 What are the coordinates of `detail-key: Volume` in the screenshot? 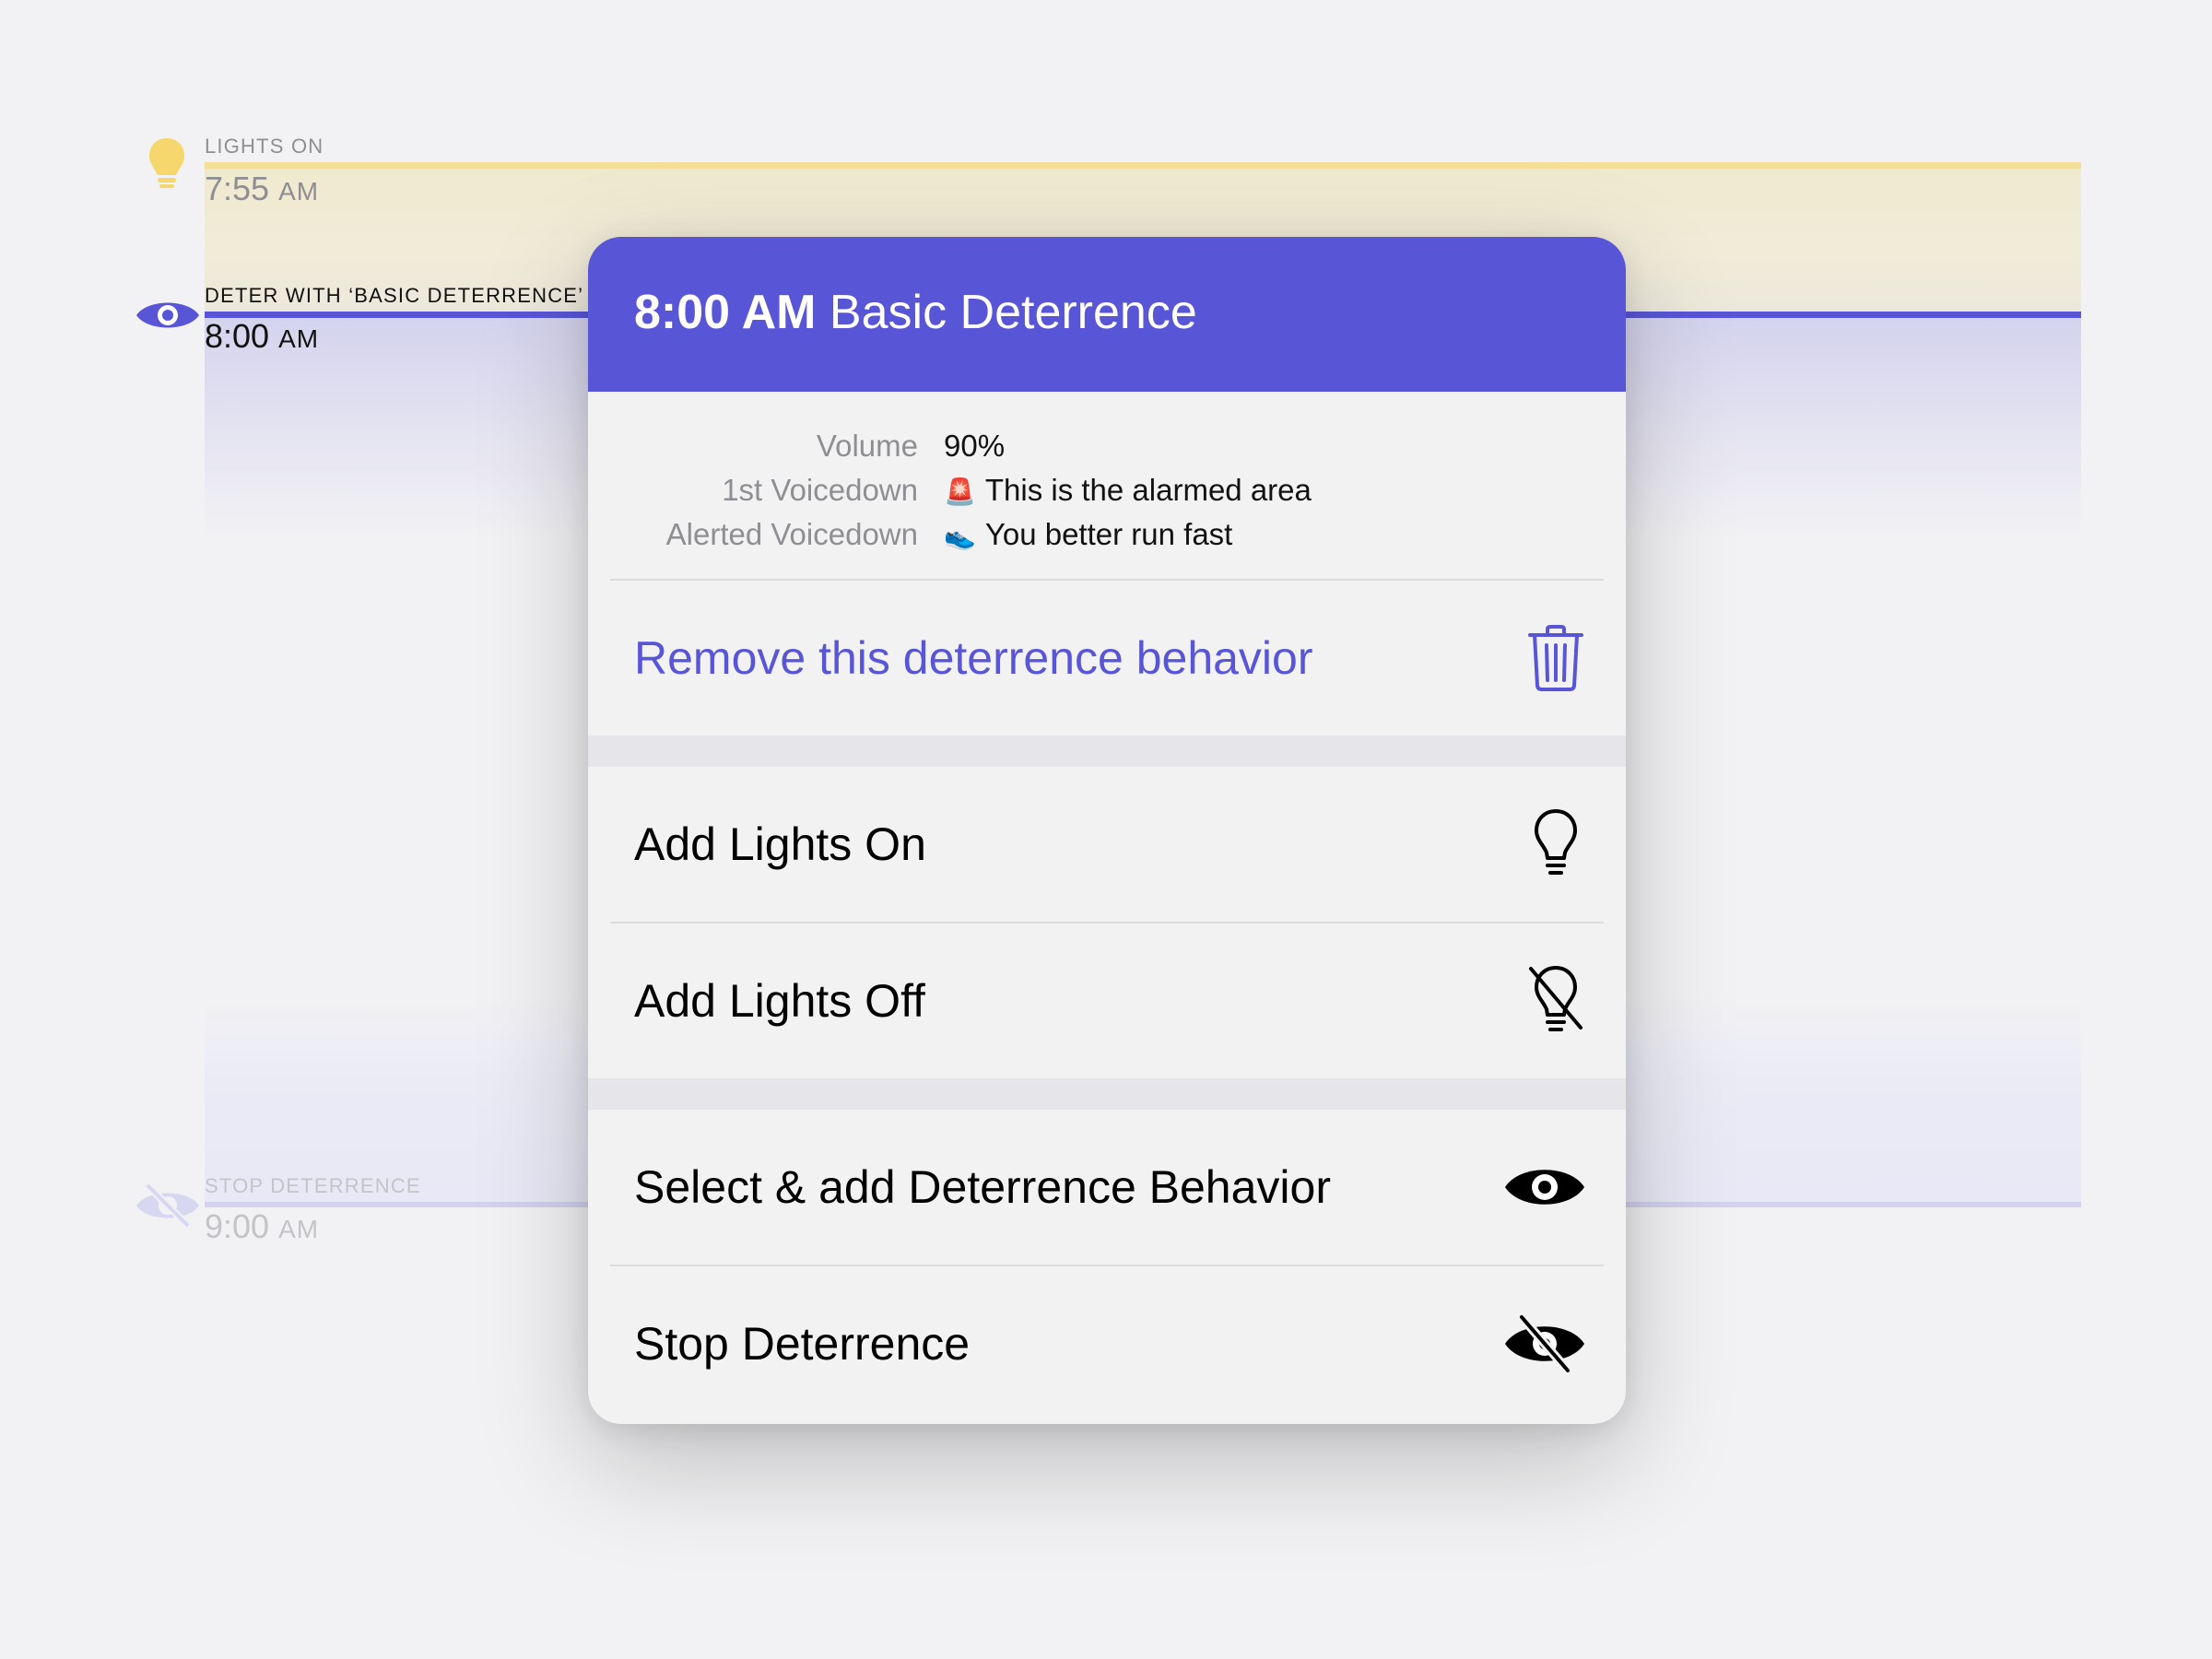 It's located at (867, 446).